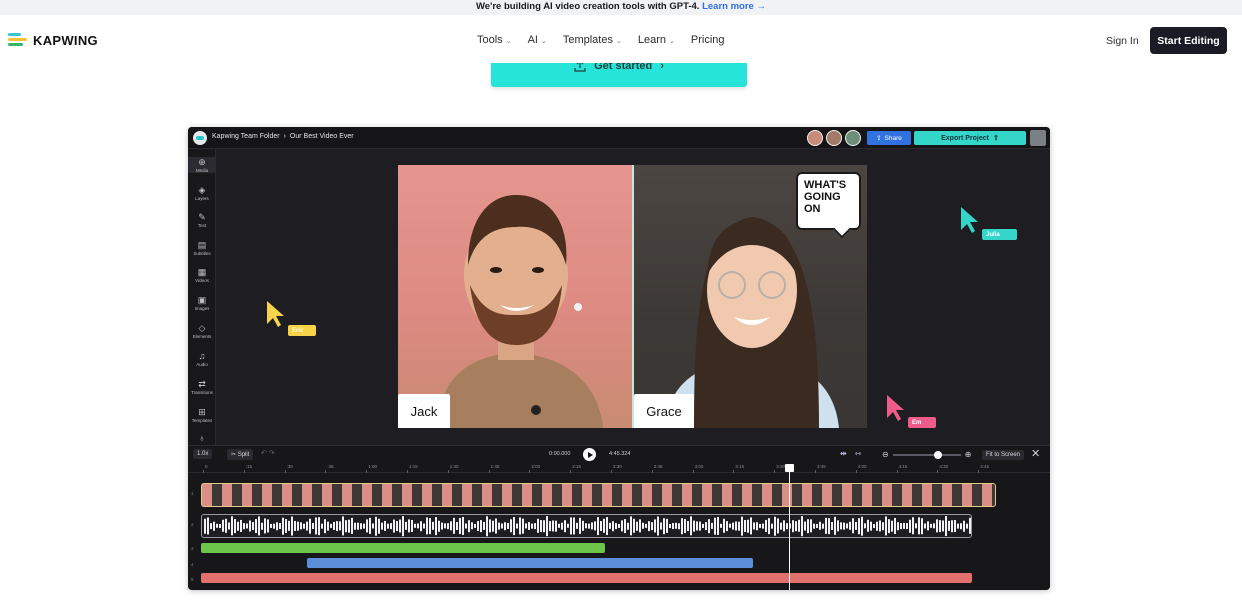  Describe the element at coordinates (937, 454) in the screenshot. I see `zoom-slider-knob` at that location.